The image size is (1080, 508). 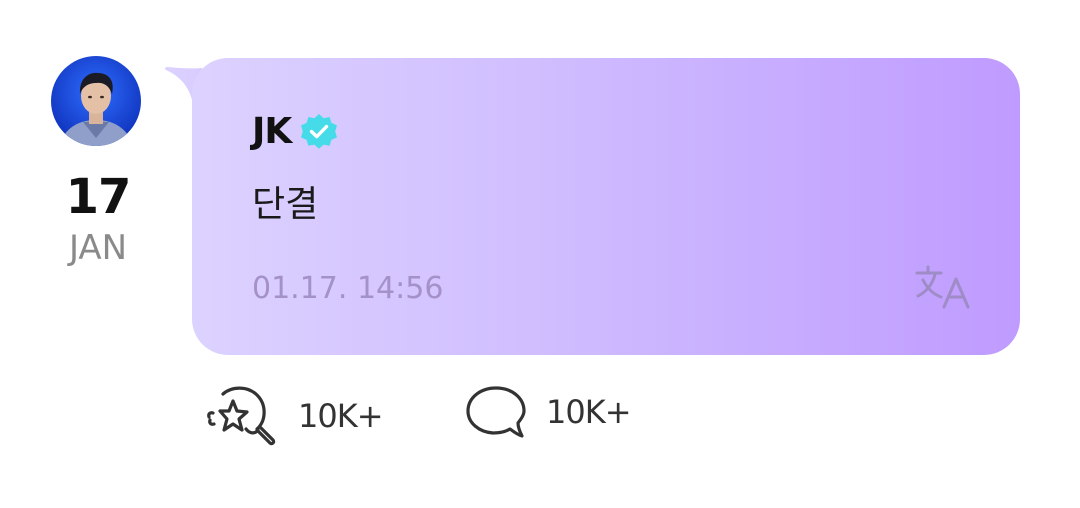 What do you see at coordinates (272, 132) in the screenshot?
I see `author-name: JK` at bounding box center [272, 132].